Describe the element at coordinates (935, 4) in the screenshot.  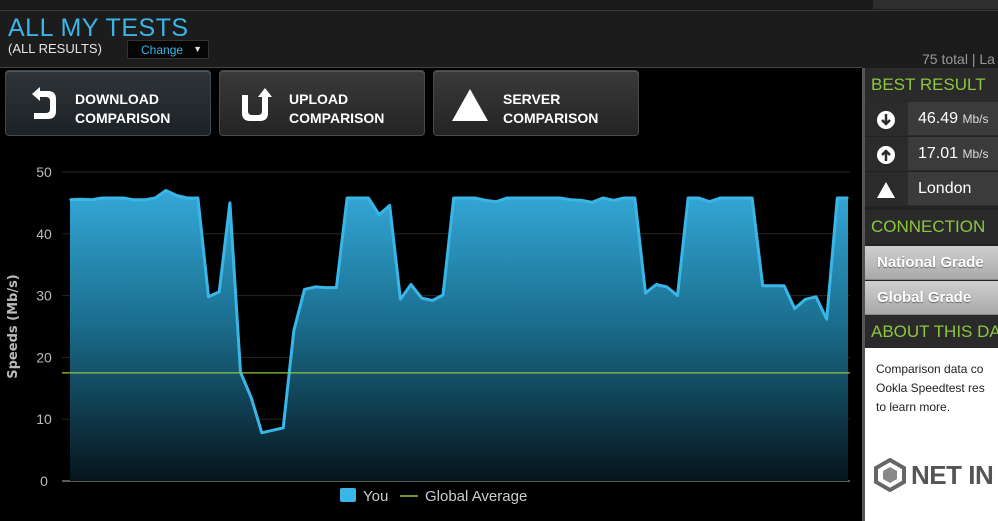
I see `top-tab` at that location.